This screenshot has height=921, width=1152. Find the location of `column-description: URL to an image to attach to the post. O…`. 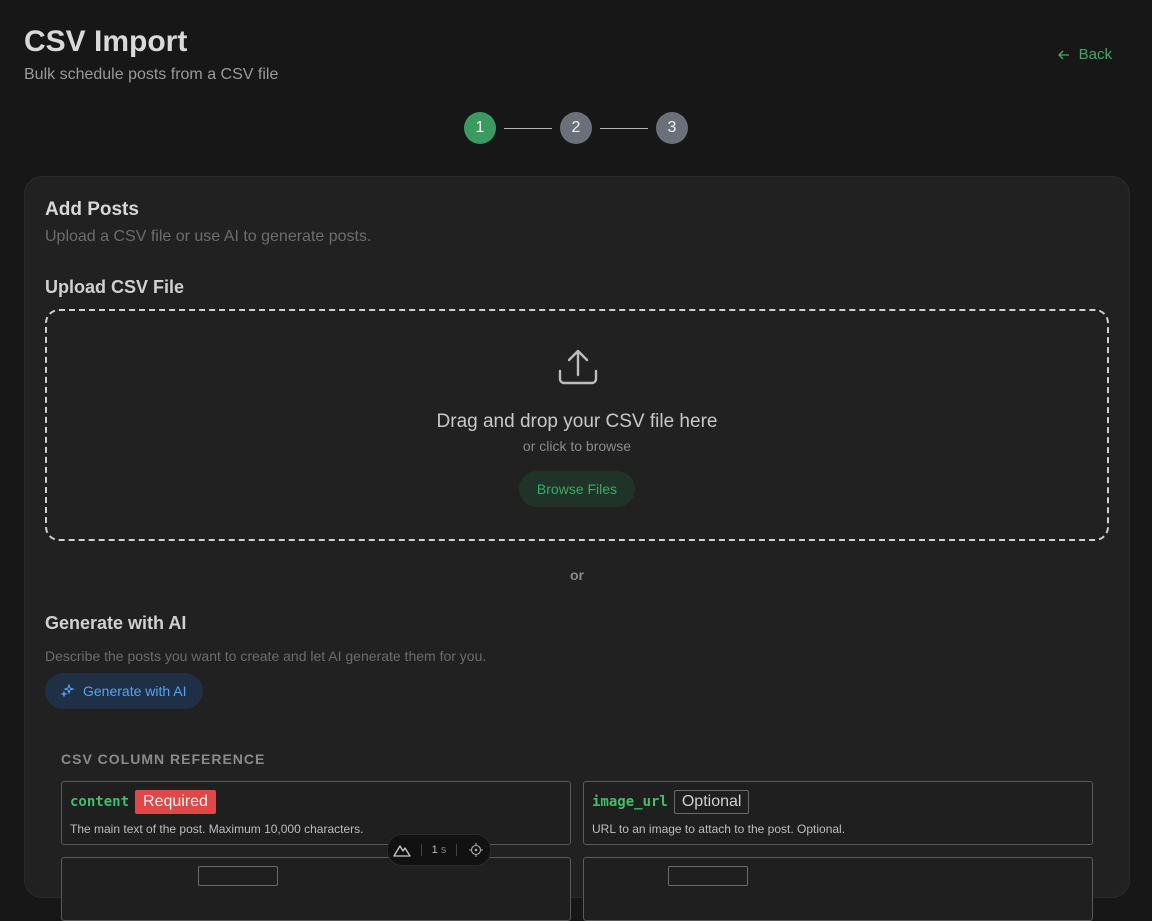

column-description: URL to an image to attach to the post. O… is located at coordinates (719, 829).